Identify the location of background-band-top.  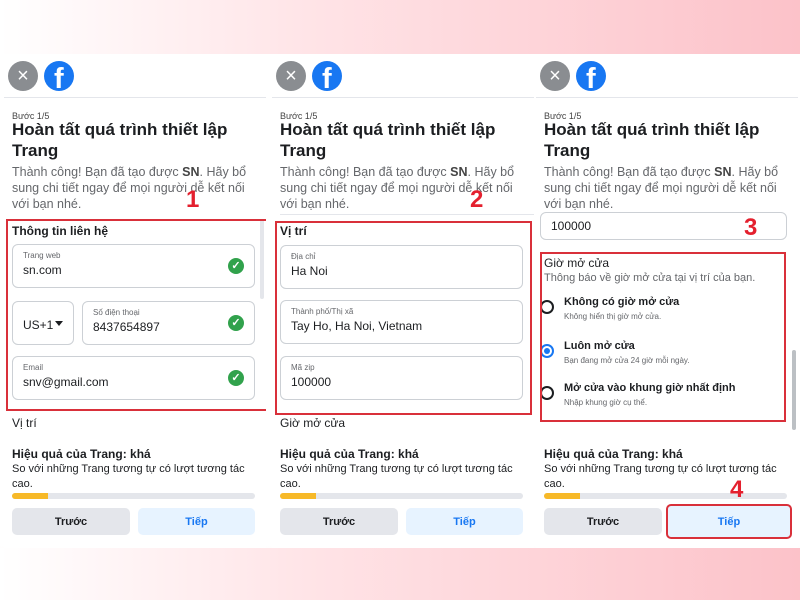
(400, 27).